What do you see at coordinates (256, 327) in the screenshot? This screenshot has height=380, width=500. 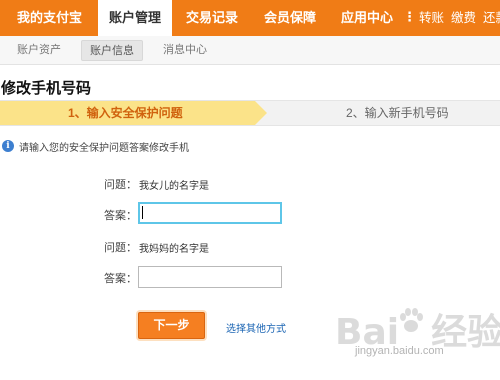 I see `choose-other-method-link: 选择其他方式` at bounding box center [256, 327].